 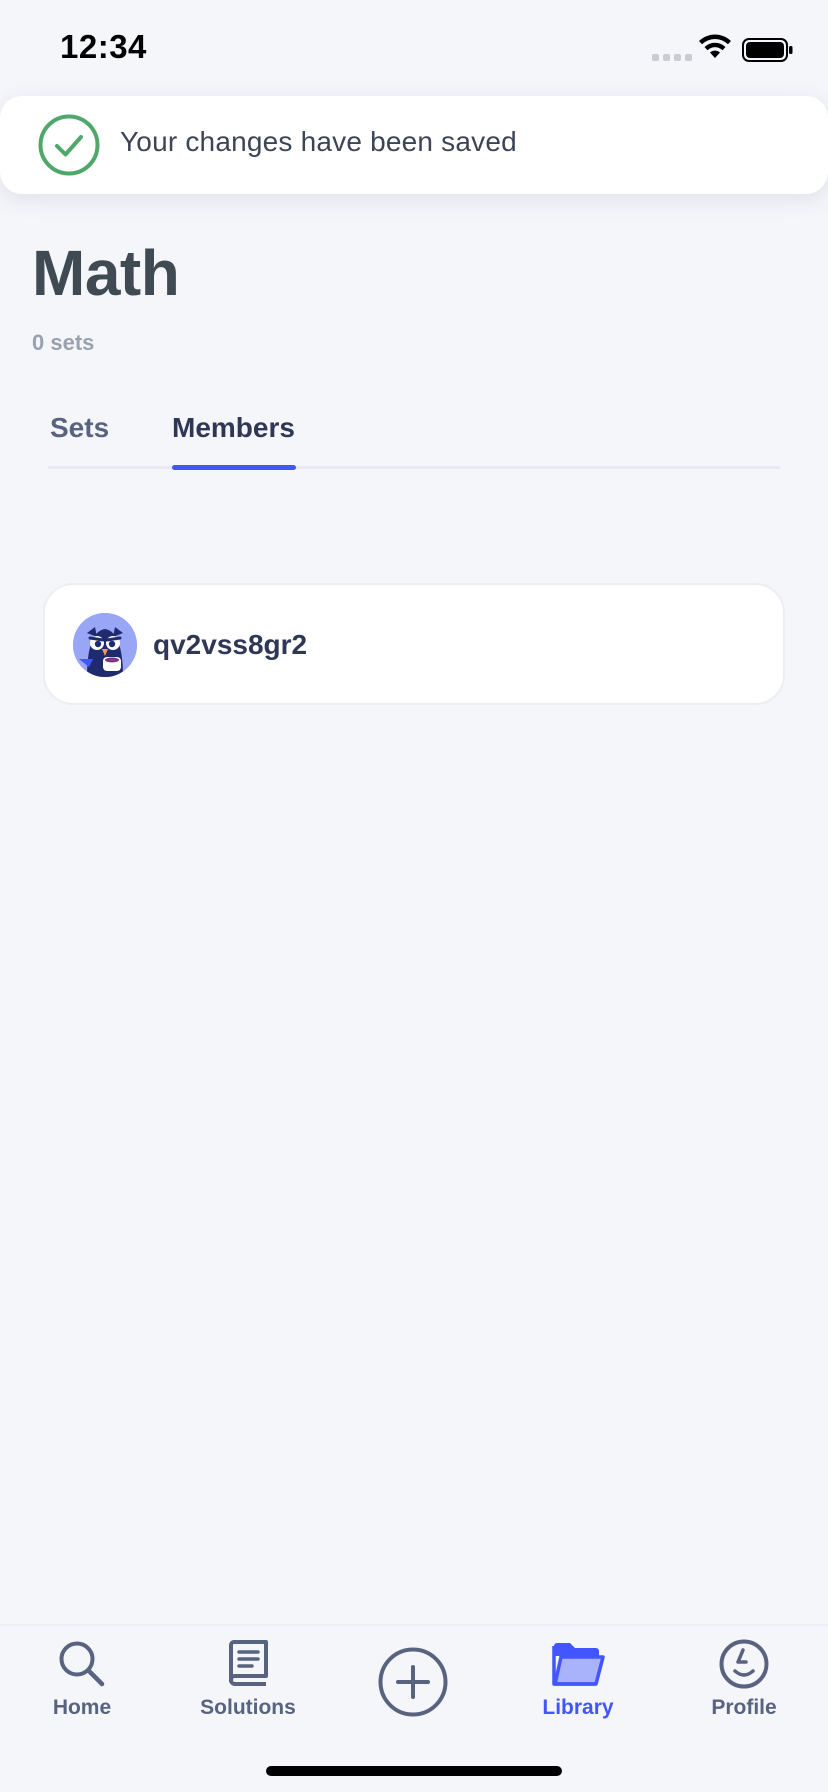 I want to click on nav-library: Library, so click(x=578, y=1679).